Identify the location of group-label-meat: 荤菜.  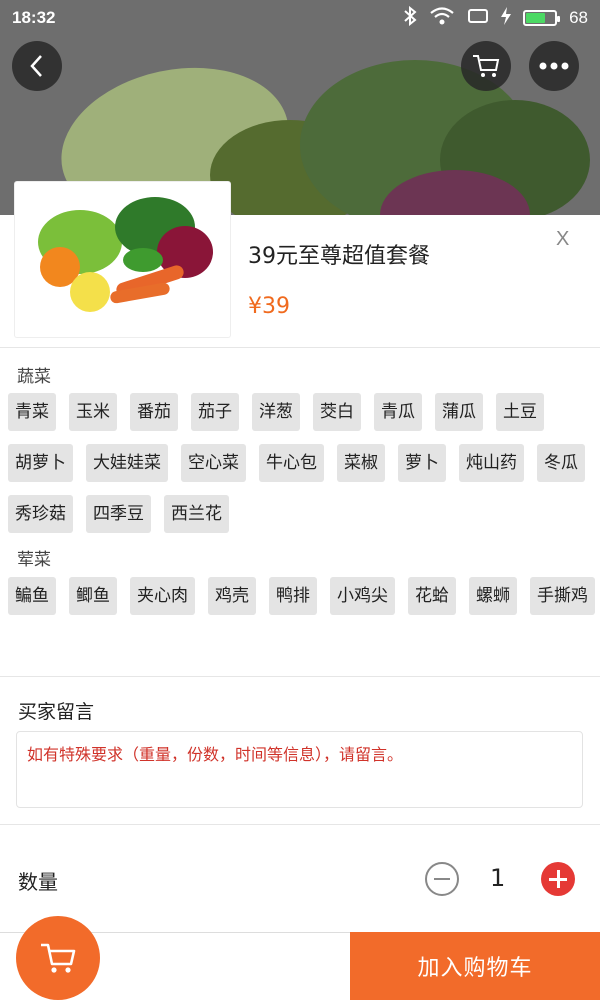
(34, 560).